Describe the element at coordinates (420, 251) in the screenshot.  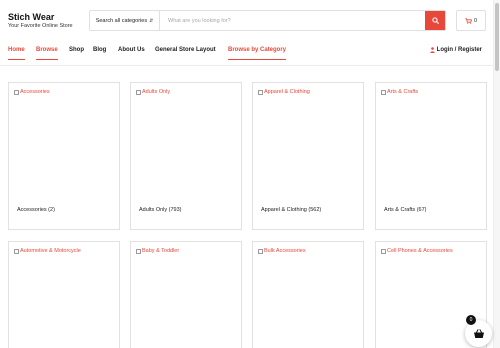
I see `category-image-alt: Cell Phones & Accessories` at that location.